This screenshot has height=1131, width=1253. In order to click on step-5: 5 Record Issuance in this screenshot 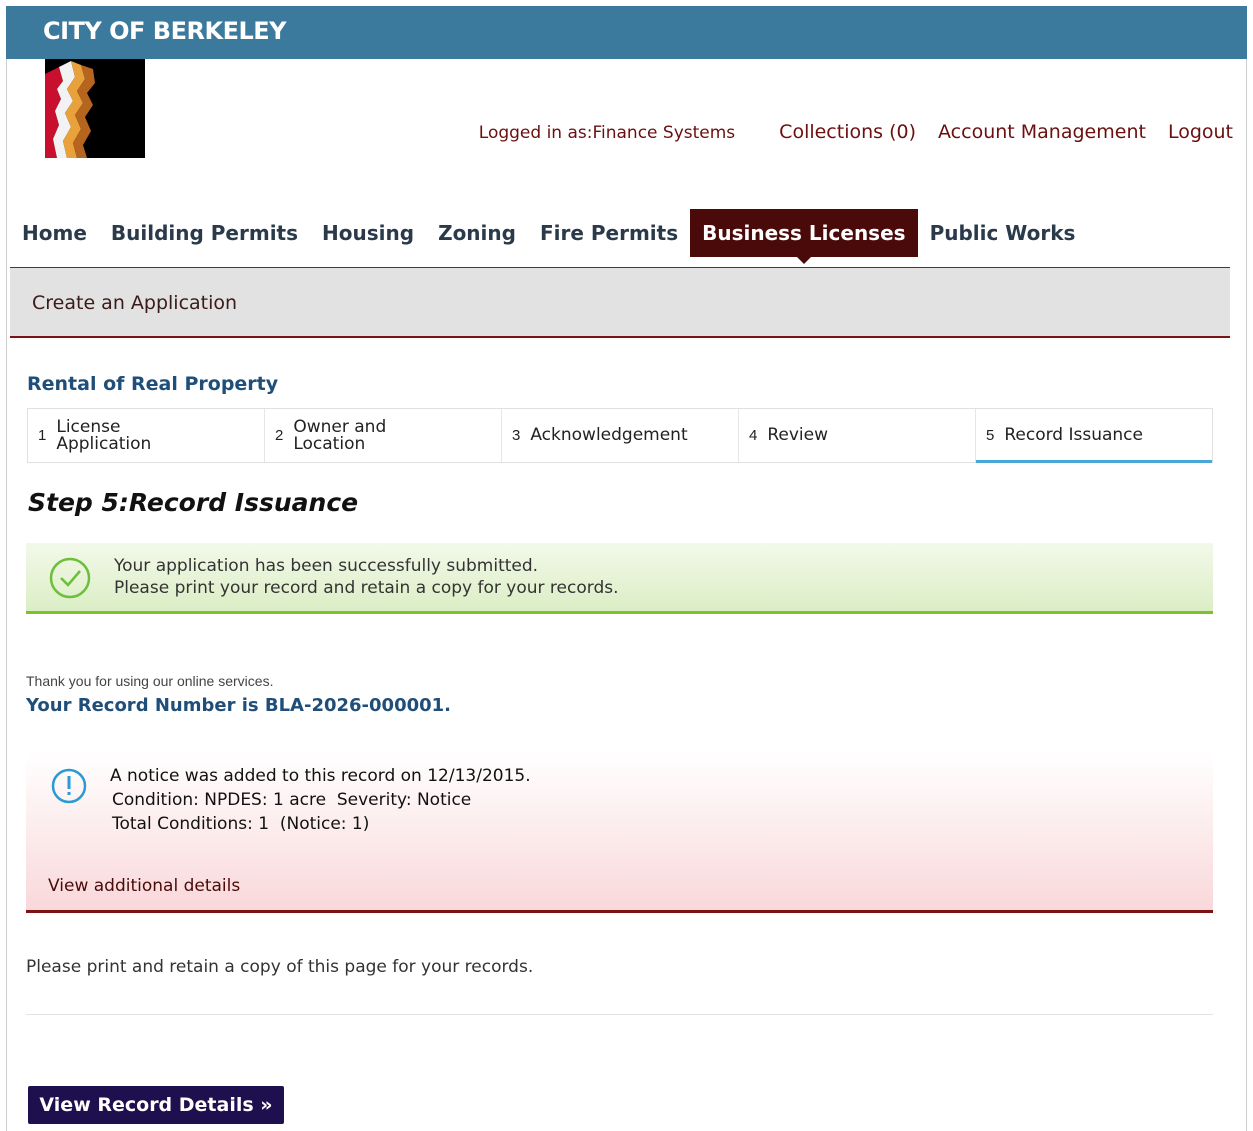, I will do `click(1094, 436)`.